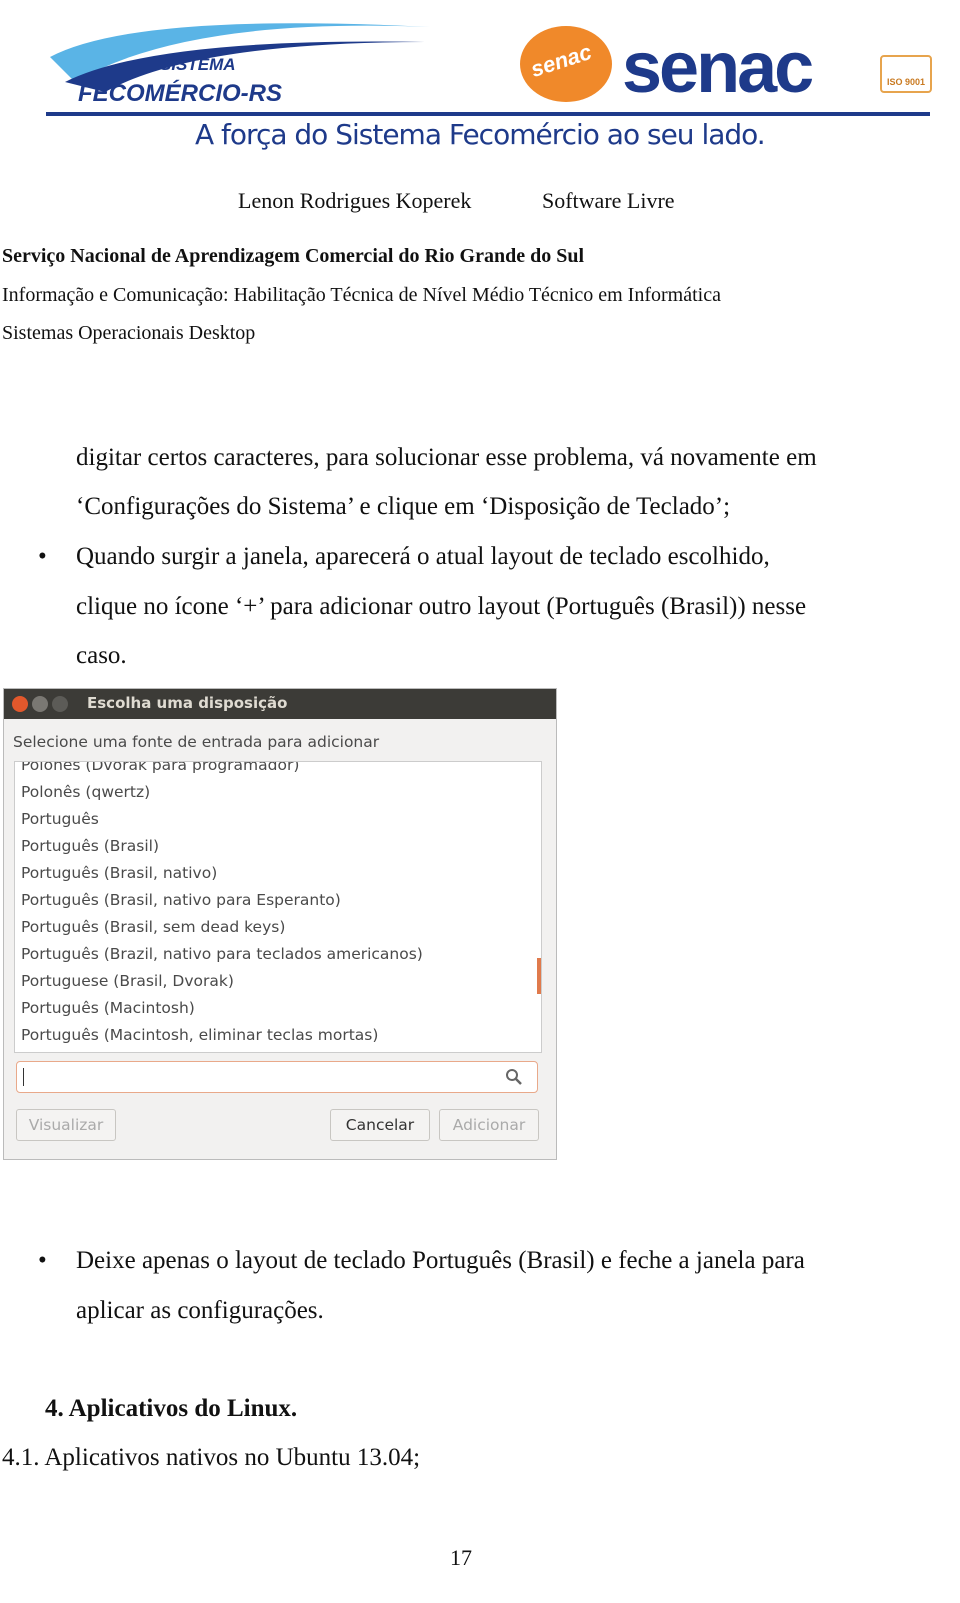 This screenshot has width=960, height=1603. I want to click on bullet-line: aplicar as configurações., so click(200, 1310).